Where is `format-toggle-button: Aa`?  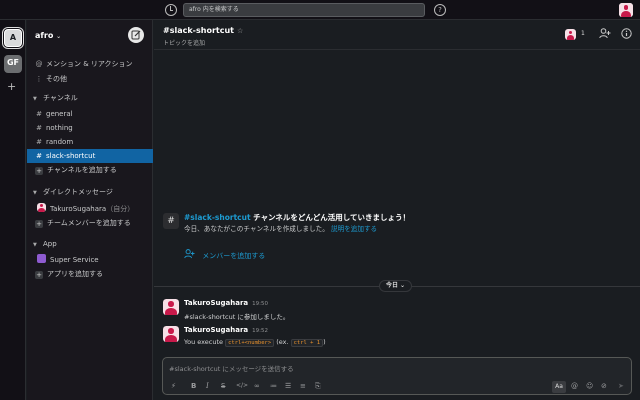 format-toggle-button: Aa is located at coordinates (559, 387).